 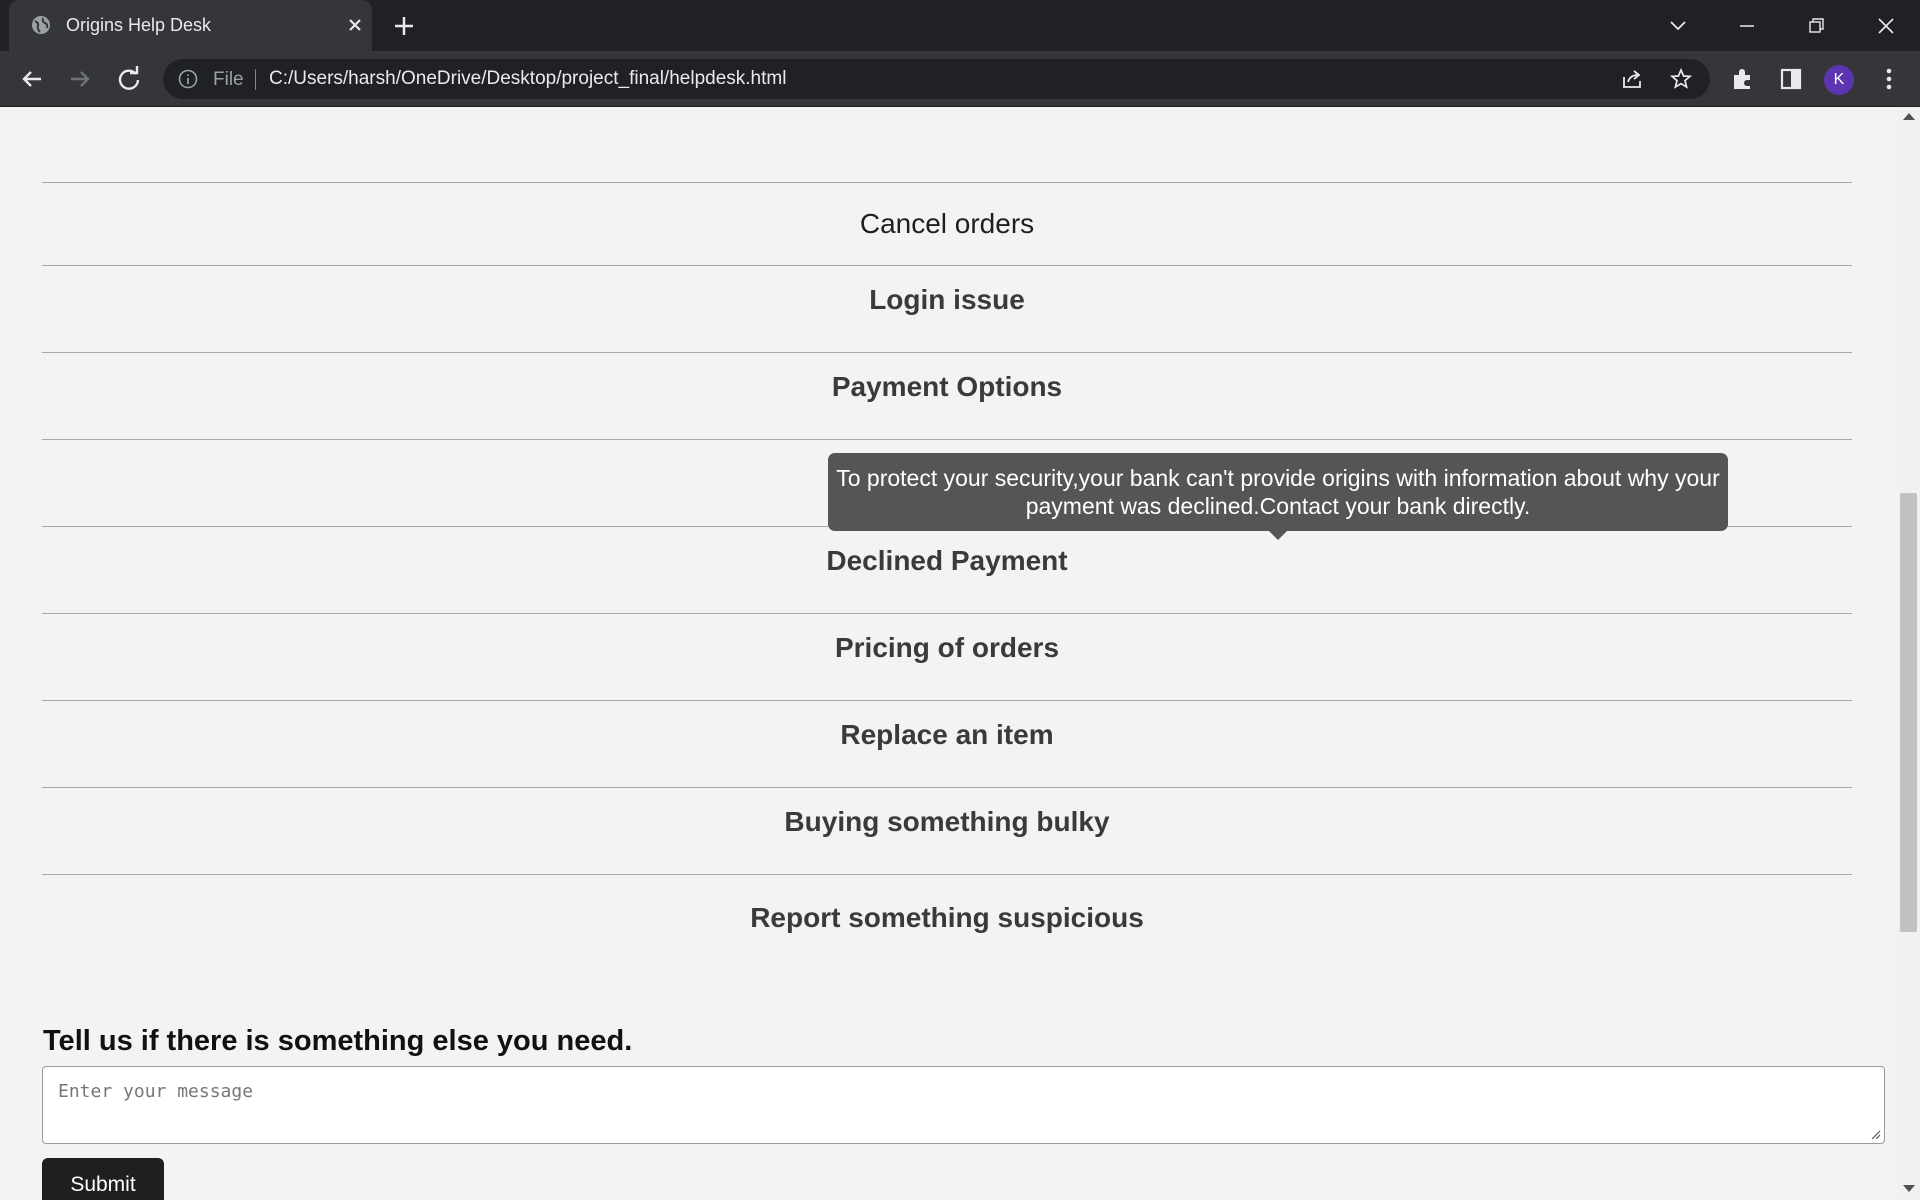 What do you see at coordinates (129, 79) in the screenshot?
I see `reload-icon` at bounding box center [129, 79].